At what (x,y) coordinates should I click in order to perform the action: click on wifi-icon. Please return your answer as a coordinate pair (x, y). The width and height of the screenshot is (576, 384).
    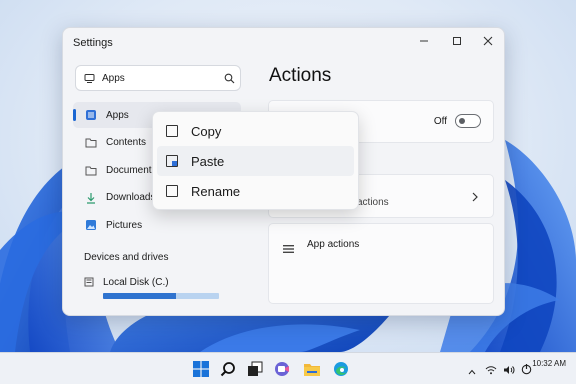
    Looking at the image, I should click on (491, 371).